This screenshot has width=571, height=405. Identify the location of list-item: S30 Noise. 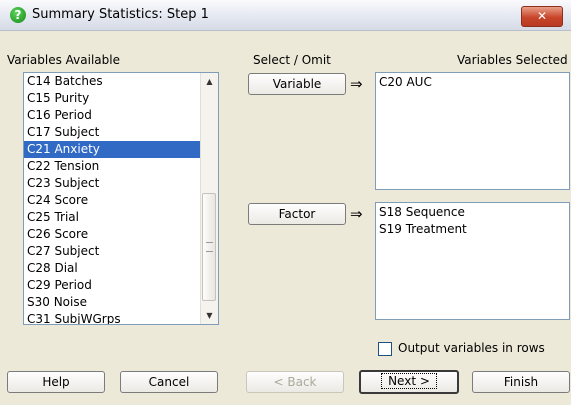
(112, 302).